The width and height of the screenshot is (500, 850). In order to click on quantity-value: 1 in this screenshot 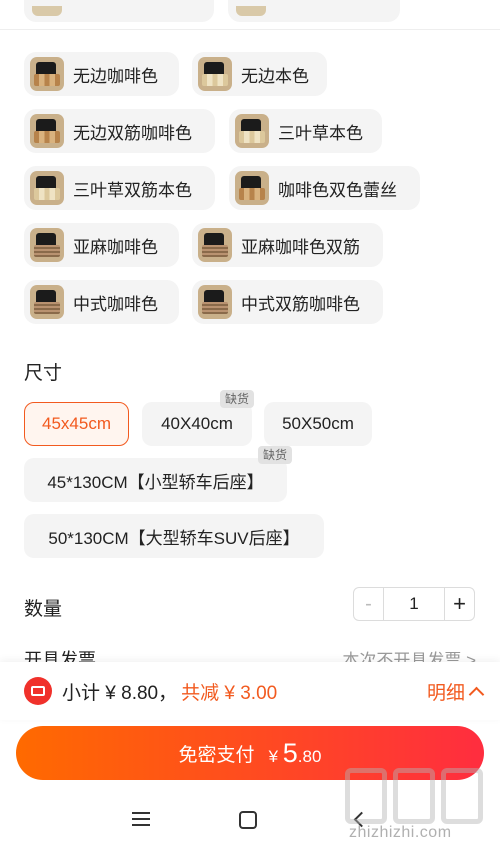, I will do `click(414, 604)`.